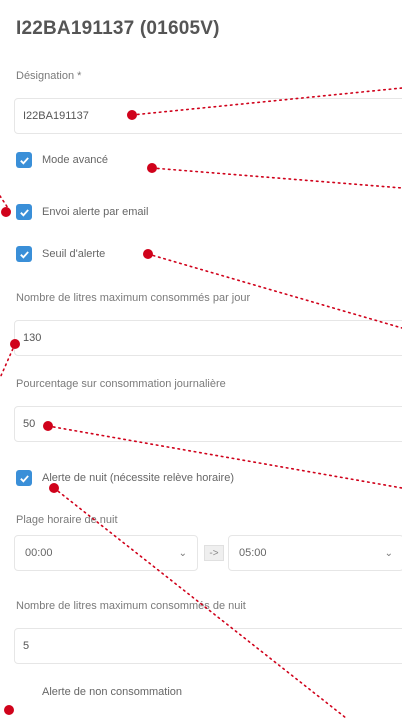  I want to click on plage-start-select: 00:00 ⌄, so click(106, 553).